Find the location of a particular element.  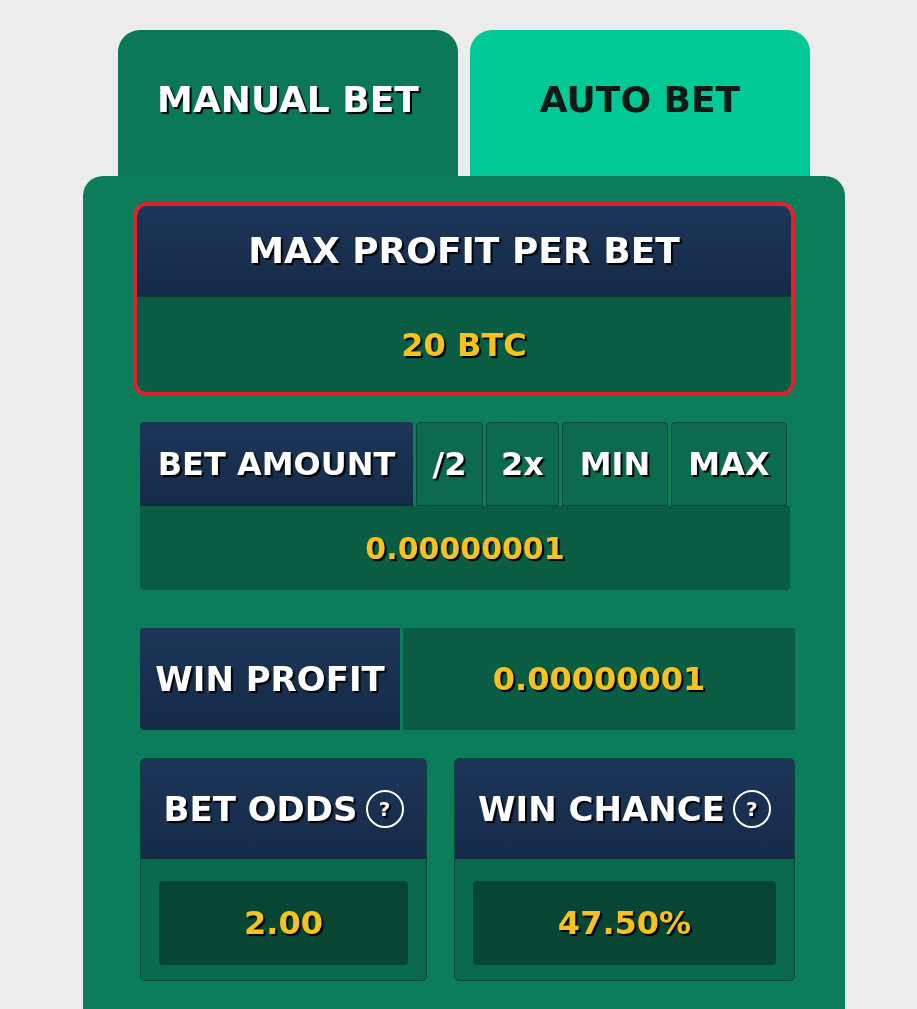

amount-button: /2 is located at coordinates (449, 464).